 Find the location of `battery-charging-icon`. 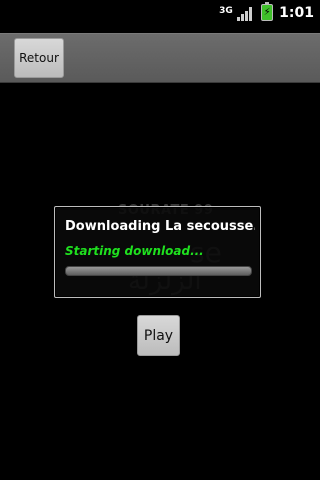

battery-charging-icon is located at coordinates (267, 11).